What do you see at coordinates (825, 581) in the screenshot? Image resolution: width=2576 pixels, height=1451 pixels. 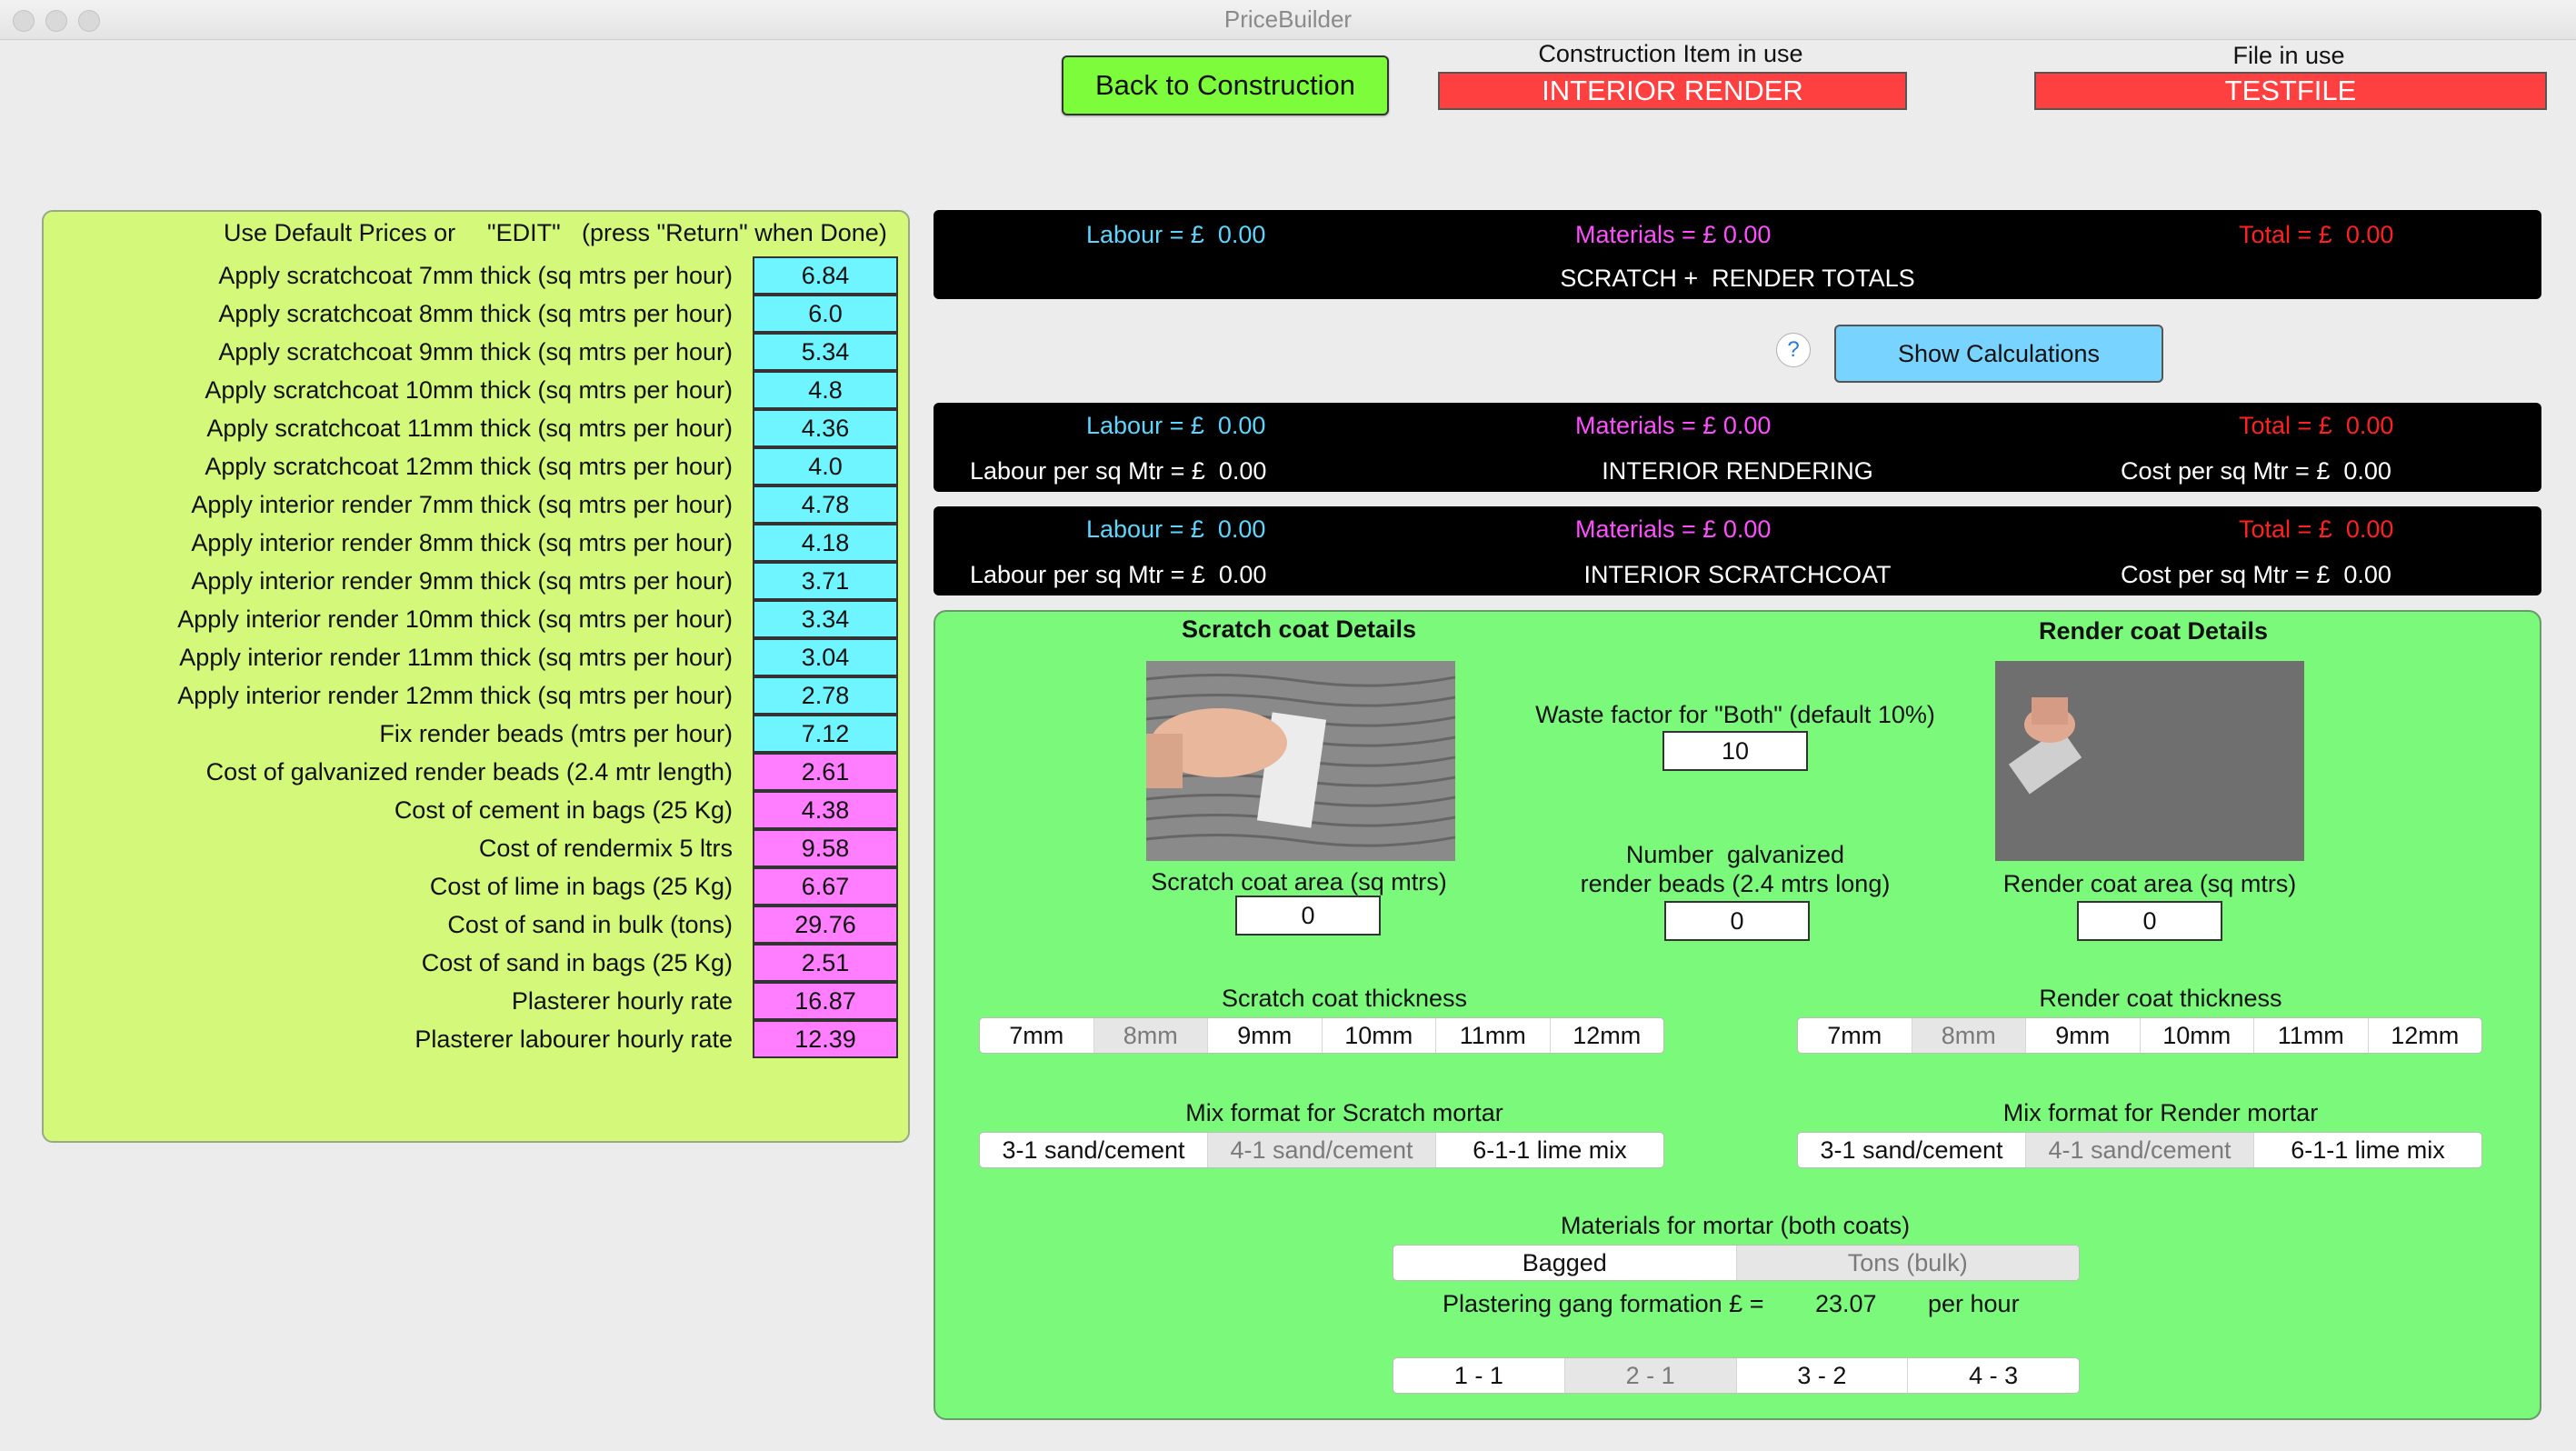 I see `price-row-input: 3.71` at bounding box center [825, 581].